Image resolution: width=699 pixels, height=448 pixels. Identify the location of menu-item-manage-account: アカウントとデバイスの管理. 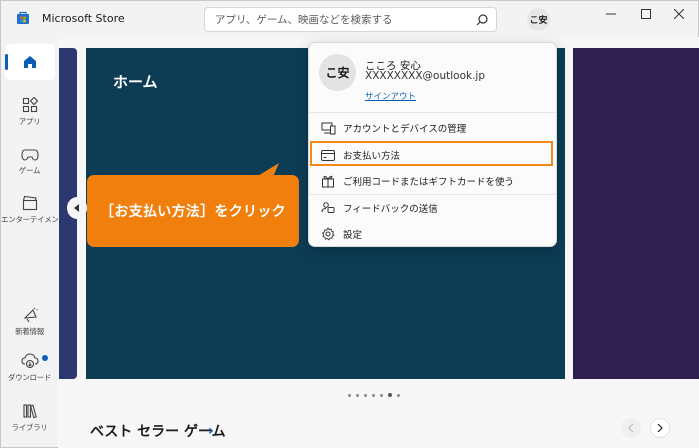
(433, 128).